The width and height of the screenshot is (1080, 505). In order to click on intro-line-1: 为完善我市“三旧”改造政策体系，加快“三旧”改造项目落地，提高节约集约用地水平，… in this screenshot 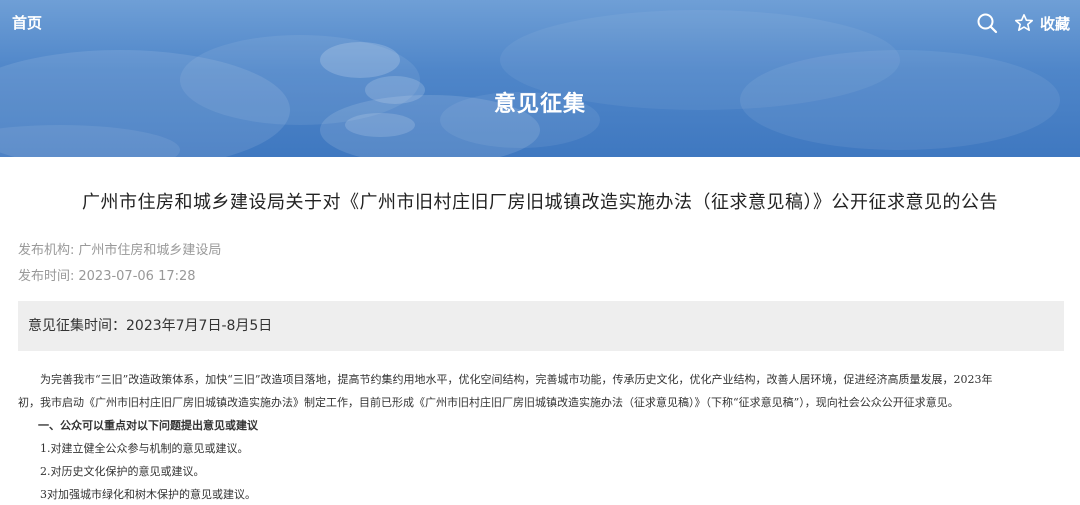, I will do `click(516, 379)`.